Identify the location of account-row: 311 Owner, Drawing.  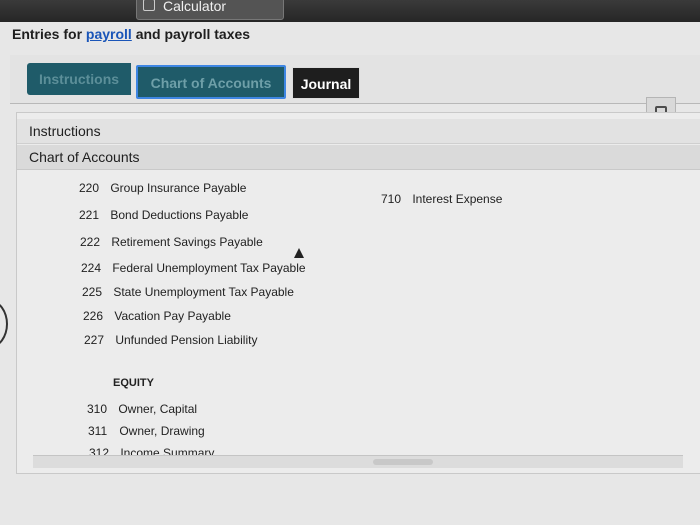
(146, 431).